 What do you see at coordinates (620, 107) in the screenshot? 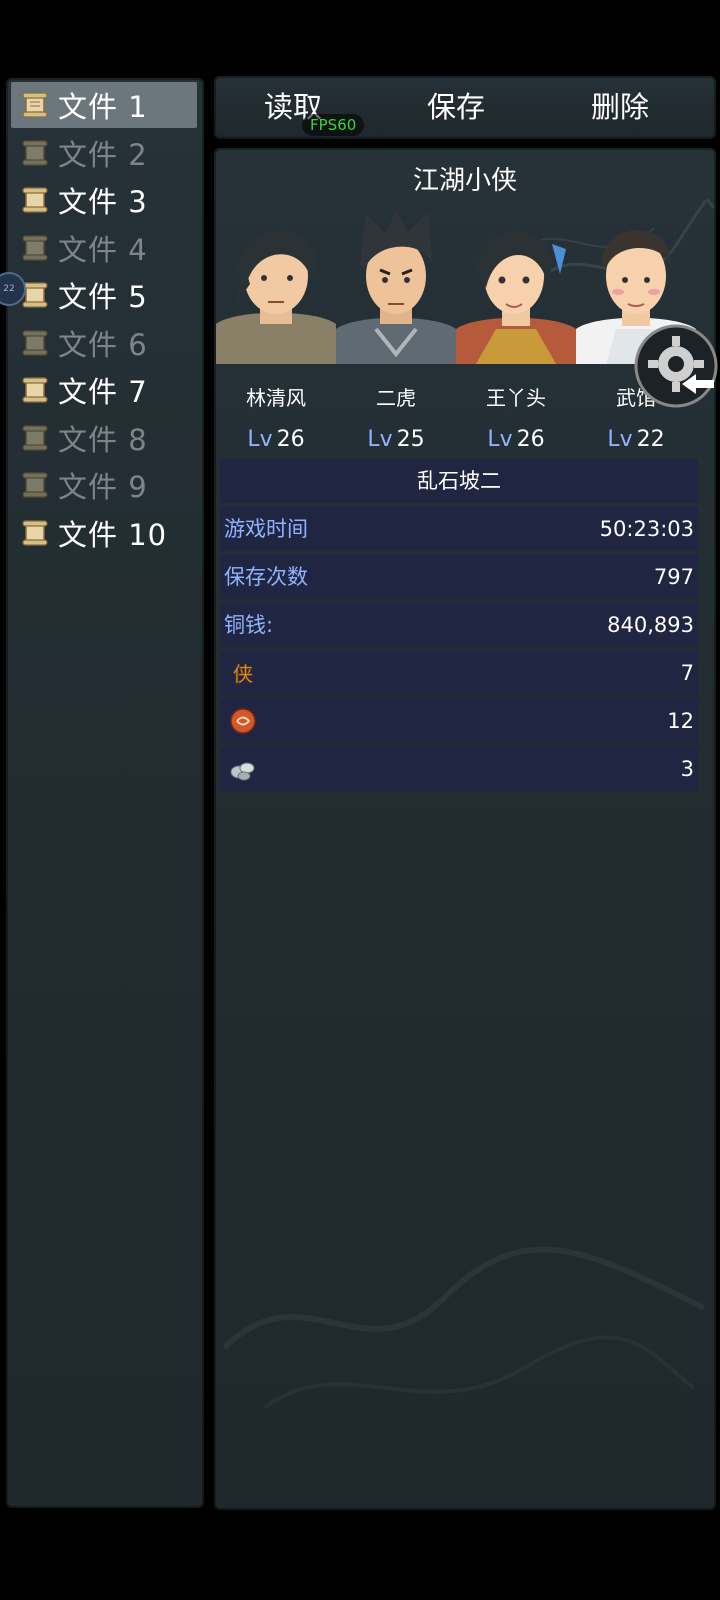
I see `delete-button: 删除` at bounding box center [620, 107].